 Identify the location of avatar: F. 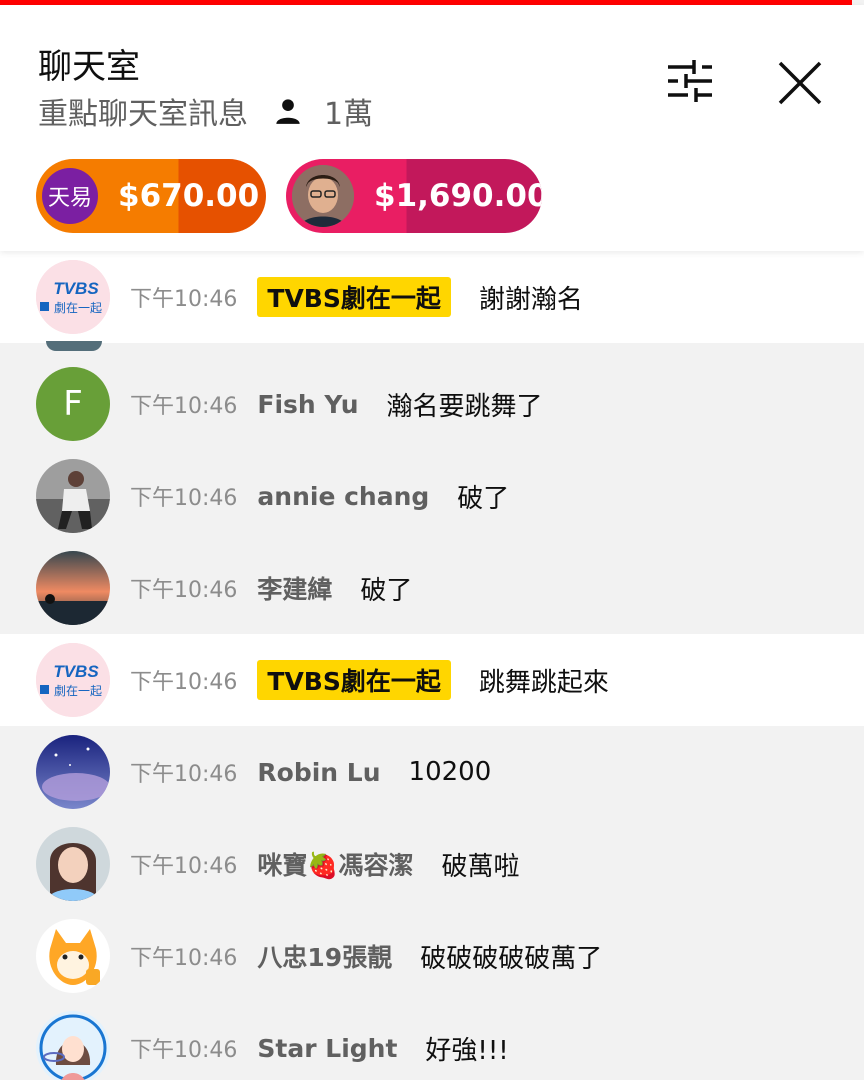
(73, 404).